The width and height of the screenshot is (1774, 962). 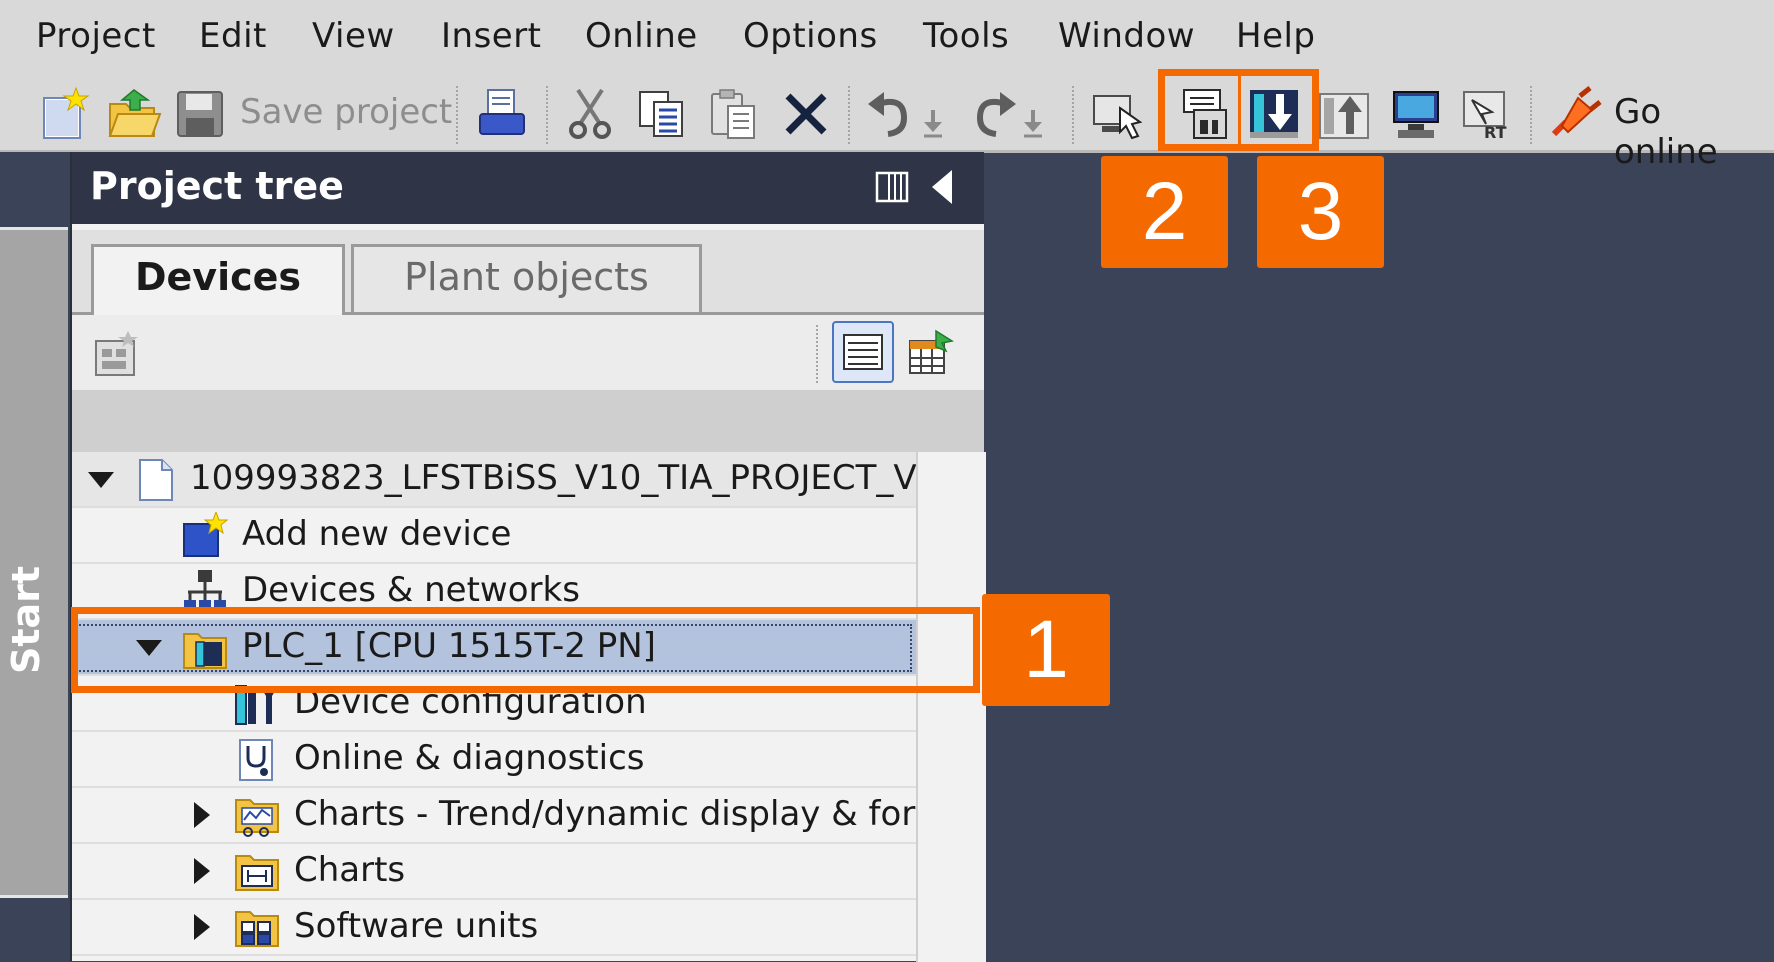 What do you see at coordinates (1574, 114) in the screenshot?
I see `go-online-icon` at bounding box center [1574, 114].